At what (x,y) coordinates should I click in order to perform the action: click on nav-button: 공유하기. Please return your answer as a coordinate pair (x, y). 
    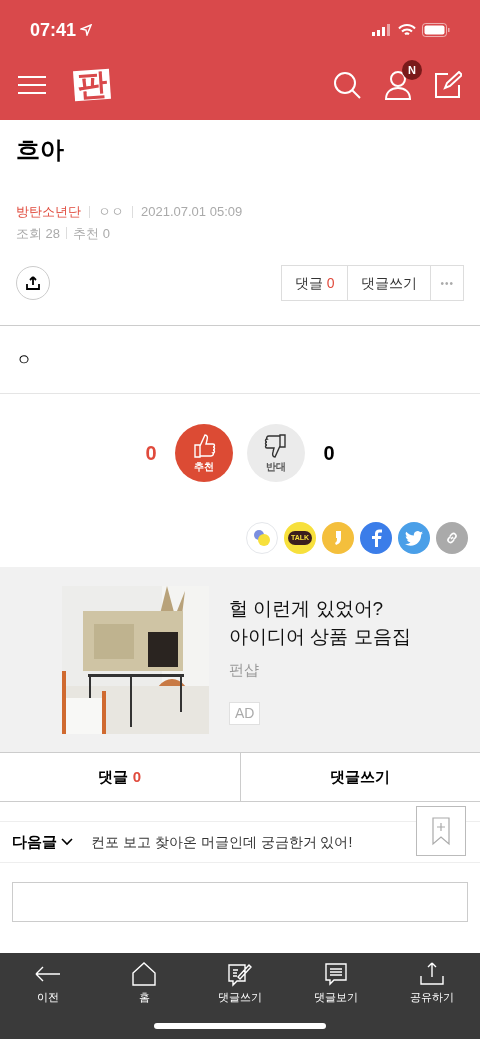
    Looking at the image, I should click on (432, 983).